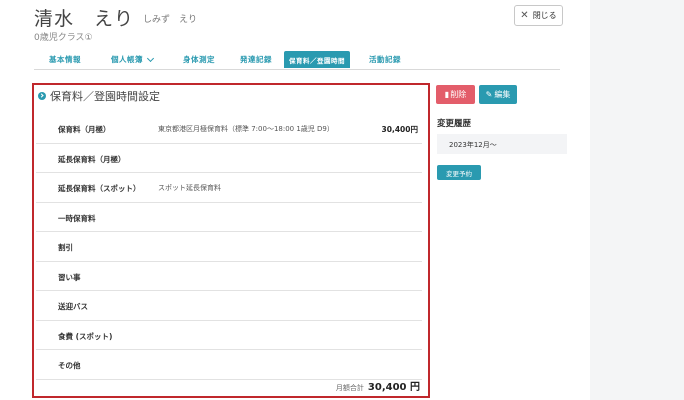 The image size is (684, 400). What do you see at coordinates (73, 306) in the screenshot?
I see `row-label: 送迎バス` at bounding box center [73, 306].